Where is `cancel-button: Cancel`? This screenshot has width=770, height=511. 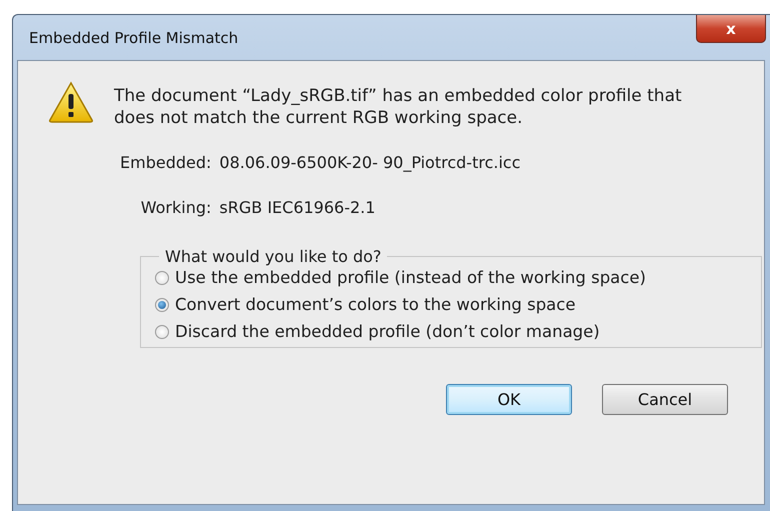
cancel-button: Cancel is located at coordinates (665, 399).